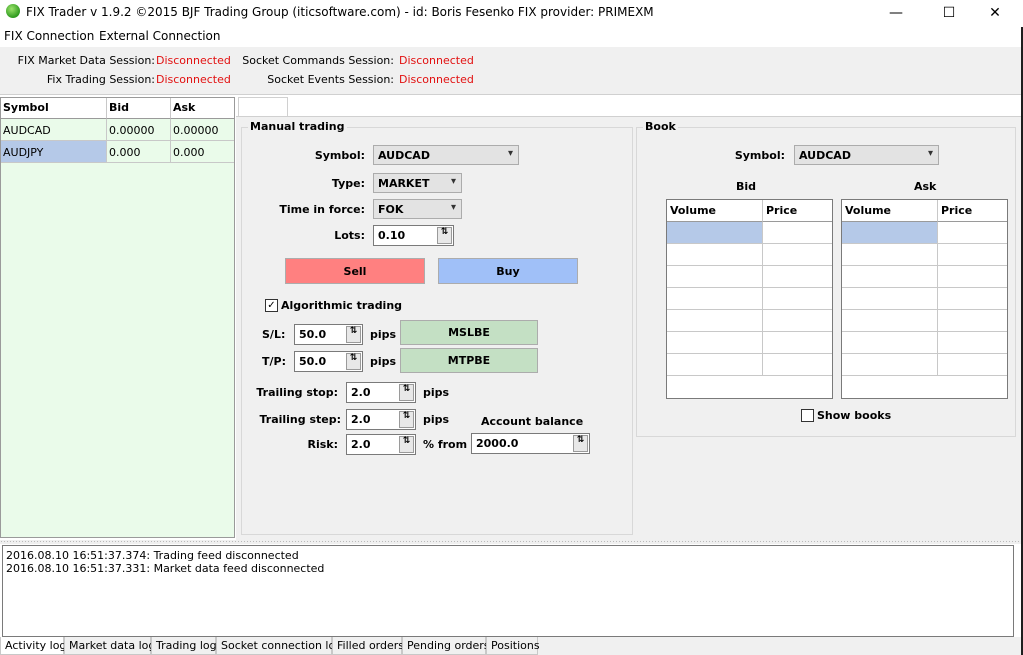 The height and width of the screenshot is (655, 1023). What do you see at coordinates (328, 361) in the screenshot?
I see `take-profit-stepper: 50.0 ⇅` at bounding box center [328, 361].